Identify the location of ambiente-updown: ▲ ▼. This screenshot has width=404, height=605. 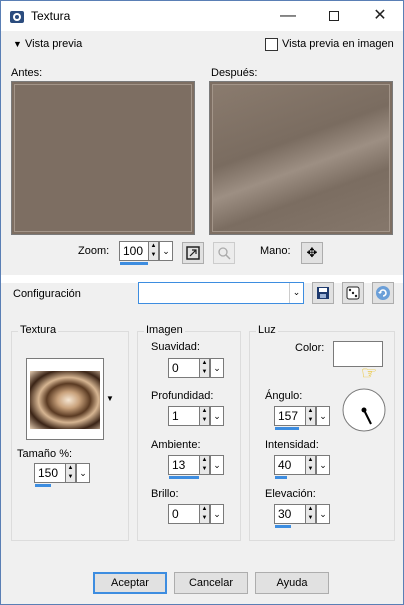
(204, 465).